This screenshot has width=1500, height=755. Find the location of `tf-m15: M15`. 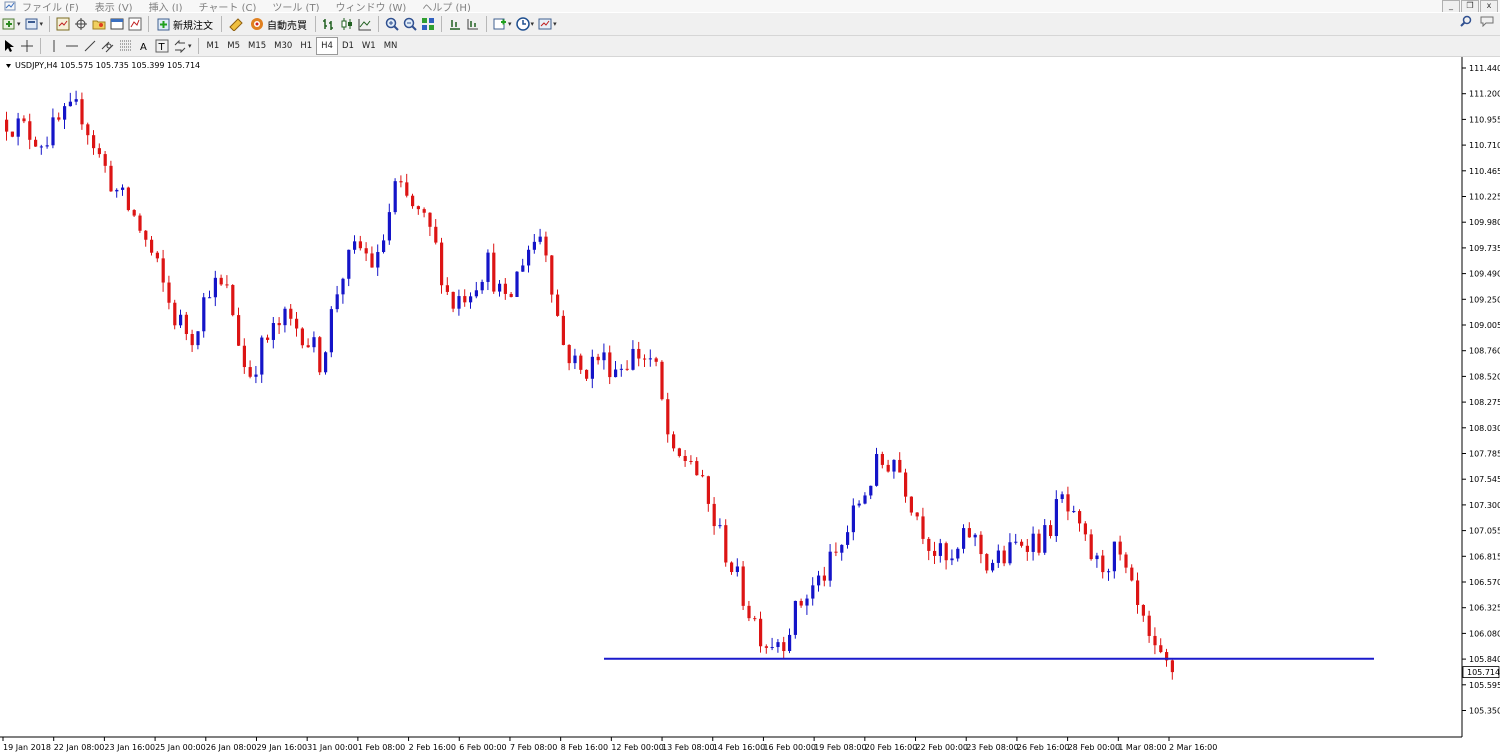

tf-m15: M15 is located at coordinates (257, 46).